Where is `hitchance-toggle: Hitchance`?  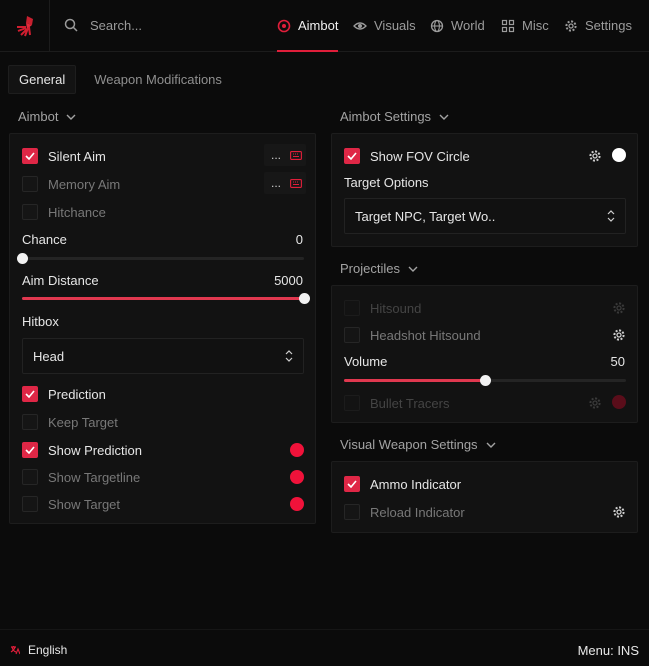
hitchance-toggle: Hitchance is located at coordinates (64, 212).